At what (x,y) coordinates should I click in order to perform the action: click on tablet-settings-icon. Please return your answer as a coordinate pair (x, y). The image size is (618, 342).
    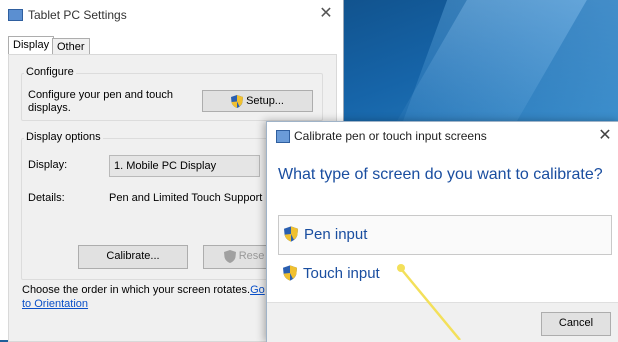
    Looking at the image, I should click on (15, 15).